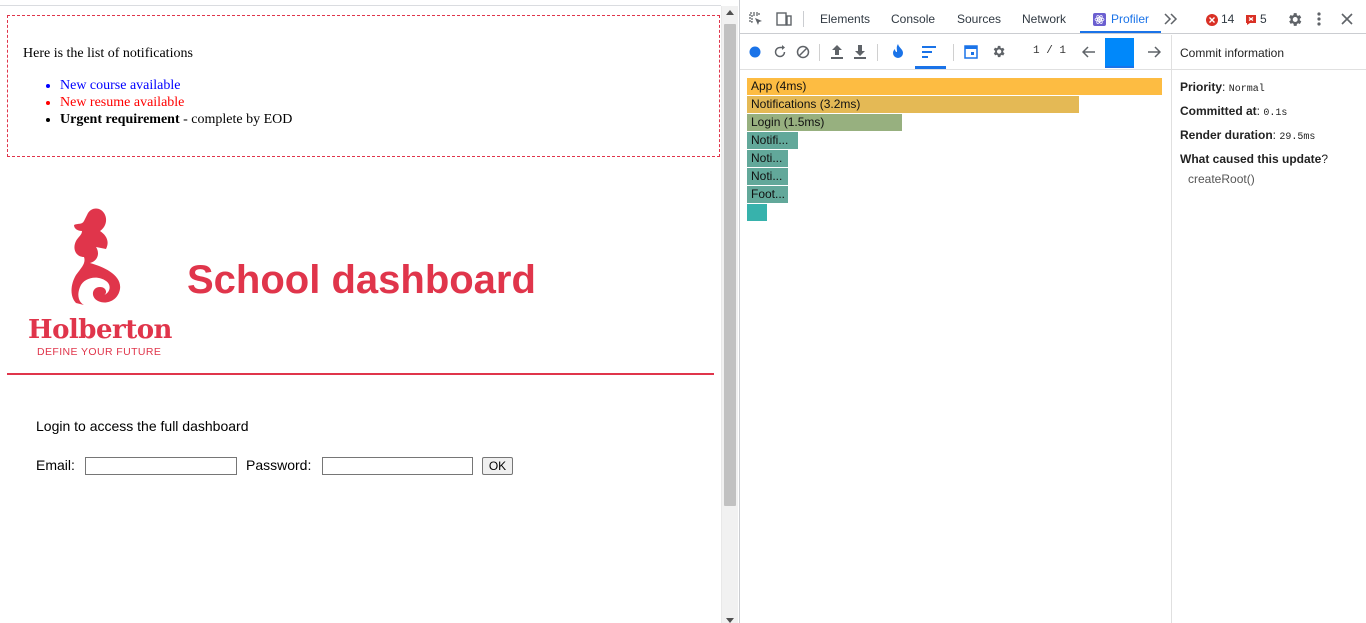 This screenshot has height=623, width=1366. What do you see at coordinates (108, 53) in the screenshot?
I see `notifications-intro: Here is the list of notifications` at bounding box center [108, 53].